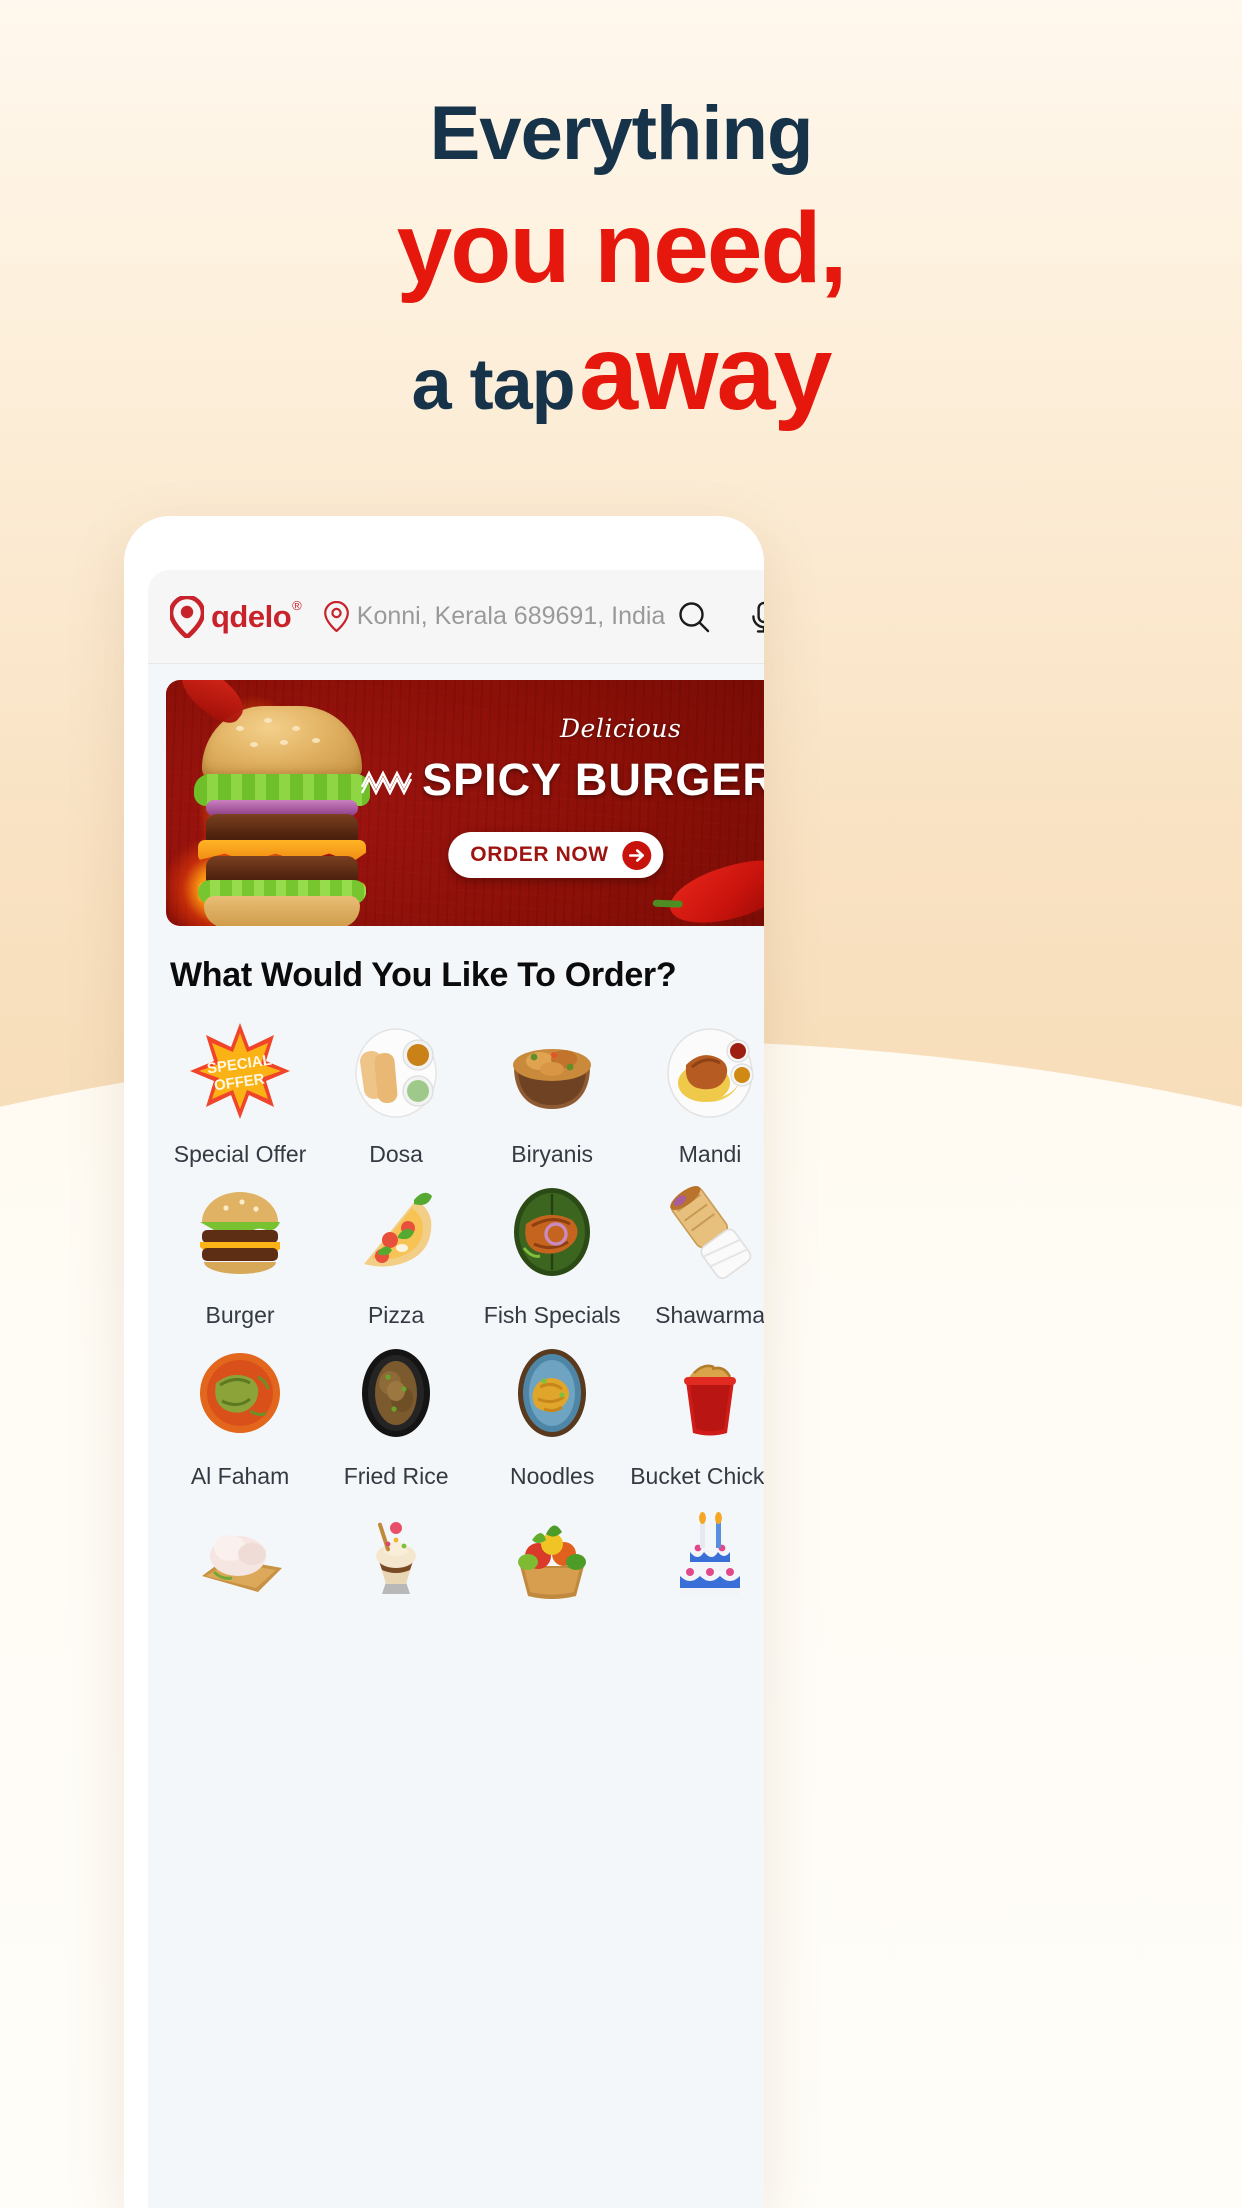 The width and height of the screenshot is (1242, 2208). I want to click on order-now-label: ORDER NOW, so click(539, 854).